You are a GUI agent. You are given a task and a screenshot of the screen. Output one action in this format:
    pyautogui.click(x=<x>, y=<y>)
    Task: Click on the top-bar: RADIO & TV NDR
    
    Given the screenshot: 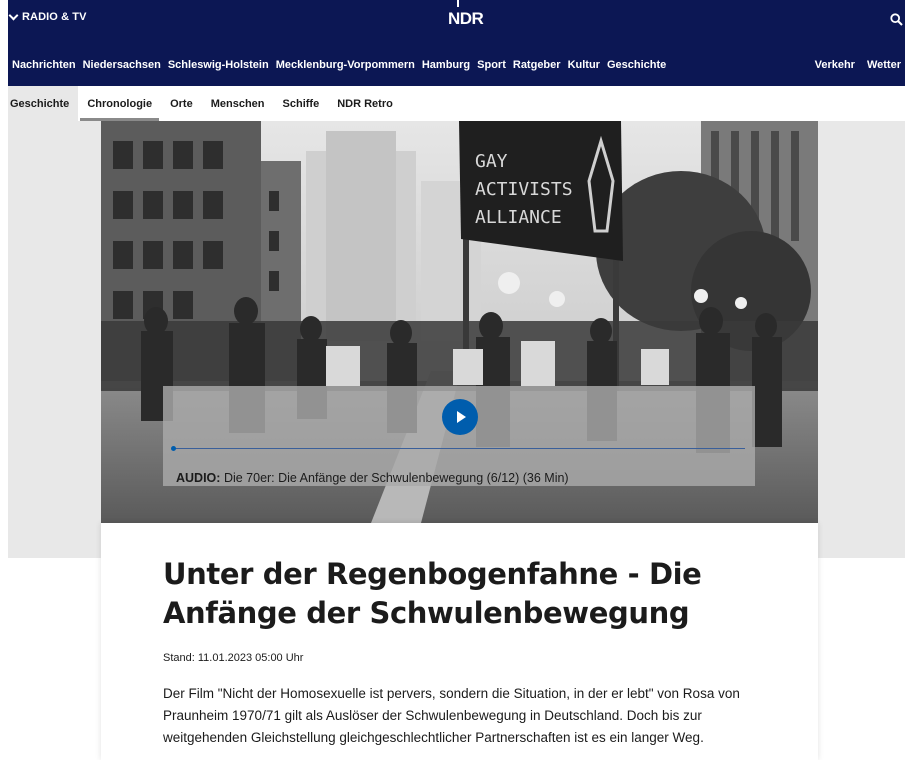 What is the action you would take?
    pyautogui.click(x=456, y=22)
    